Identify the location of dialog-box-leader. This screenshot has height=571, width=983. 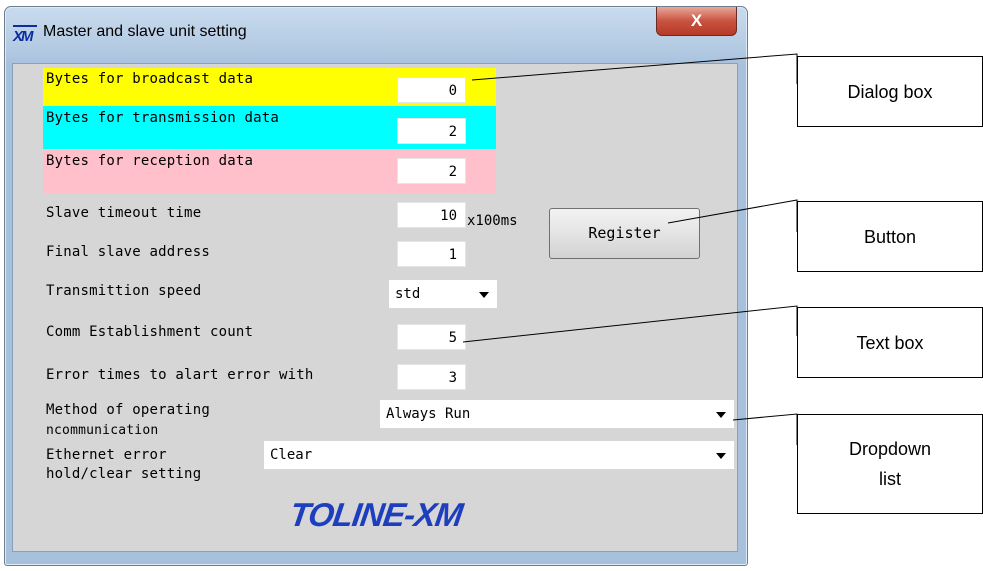
(634, 68).